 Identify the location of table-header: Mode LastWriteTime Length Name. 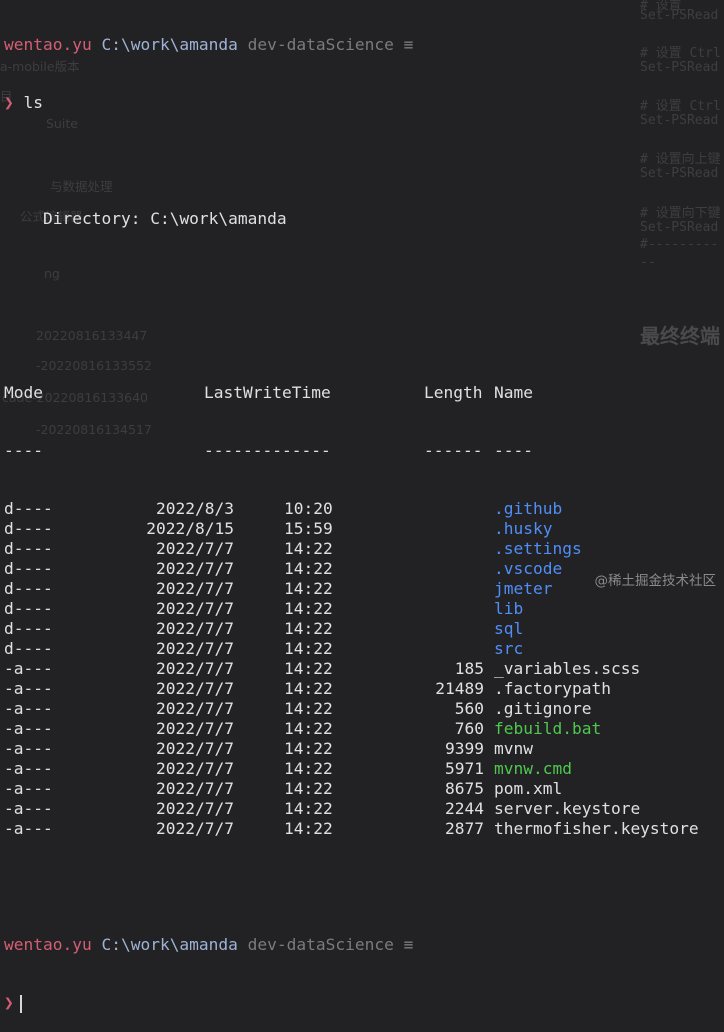
(268, 393).